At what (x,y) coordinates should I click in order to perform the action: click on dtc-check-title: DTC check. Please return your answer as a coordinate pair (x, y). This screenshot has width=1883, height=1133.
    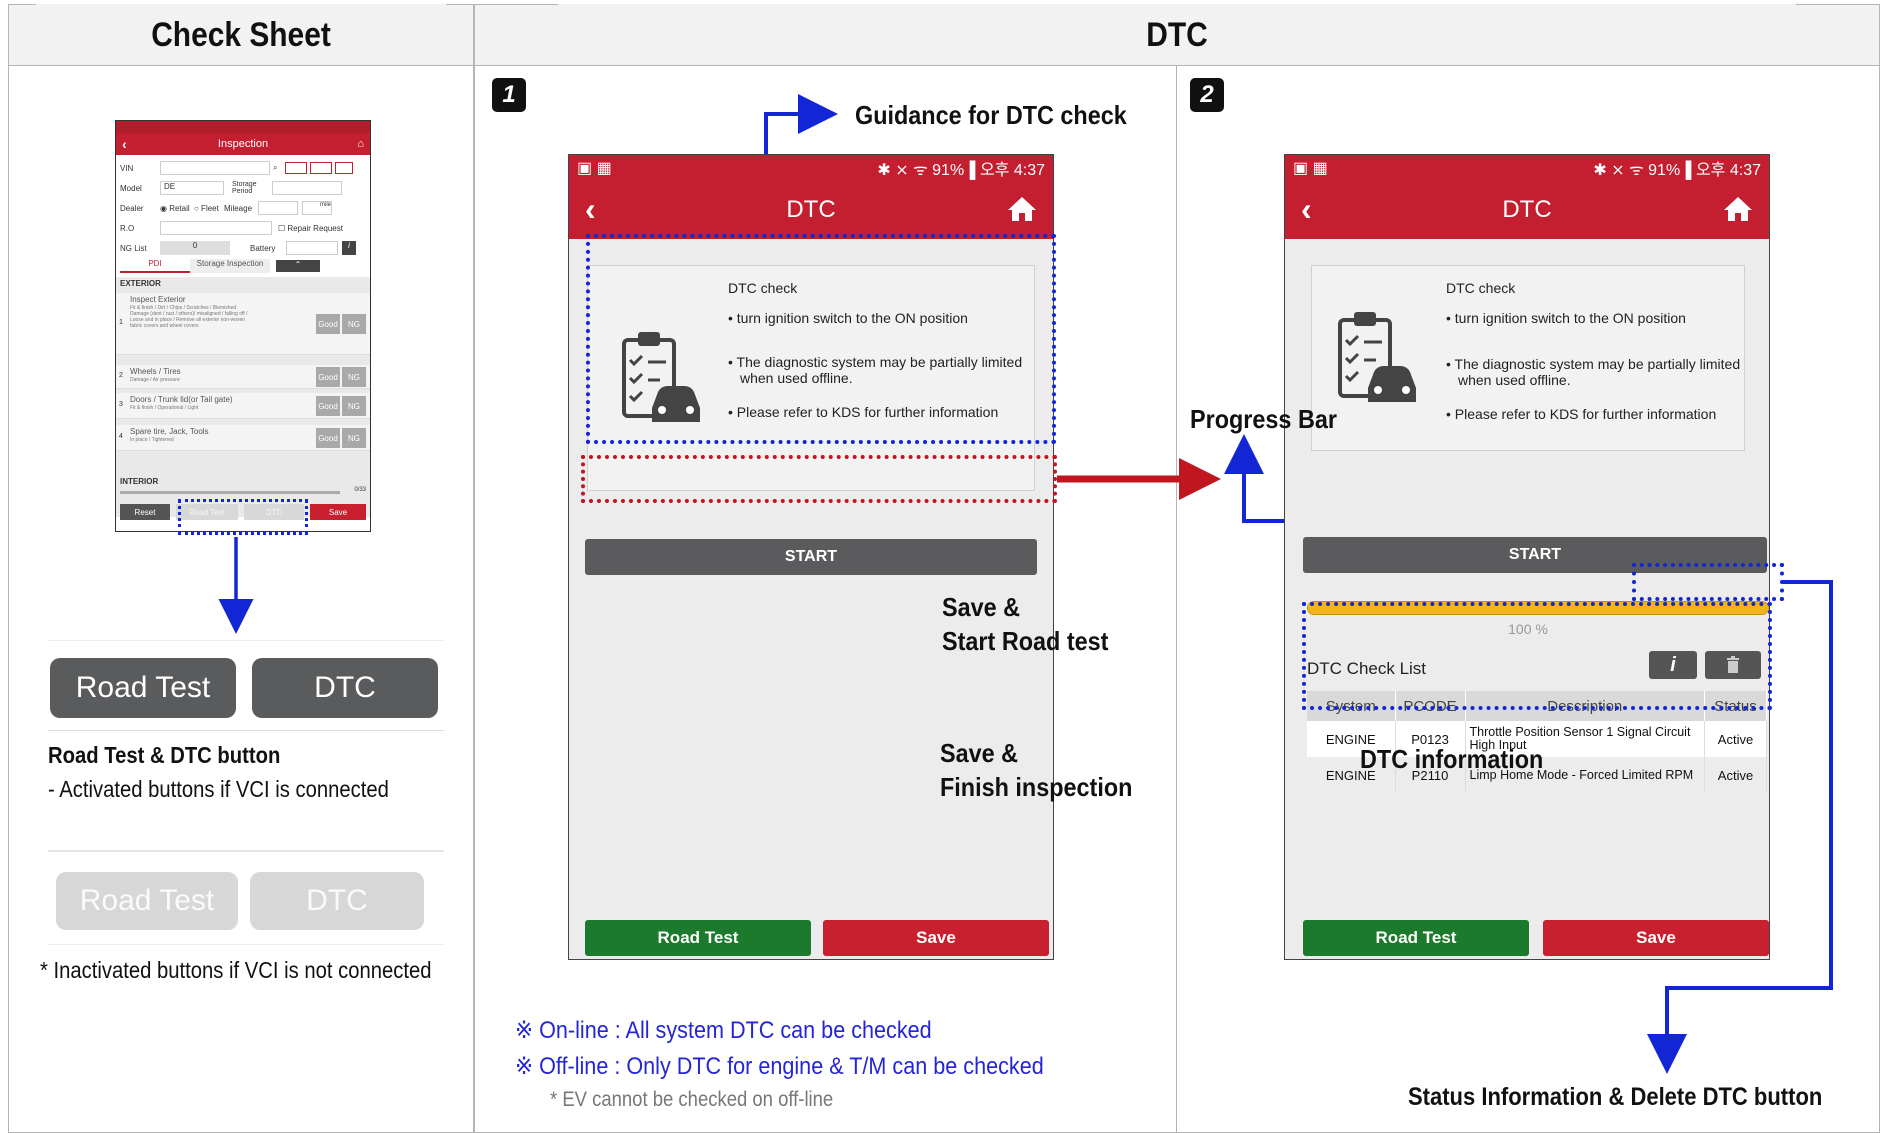
    Looking at the image, I should click on (1481, 288).